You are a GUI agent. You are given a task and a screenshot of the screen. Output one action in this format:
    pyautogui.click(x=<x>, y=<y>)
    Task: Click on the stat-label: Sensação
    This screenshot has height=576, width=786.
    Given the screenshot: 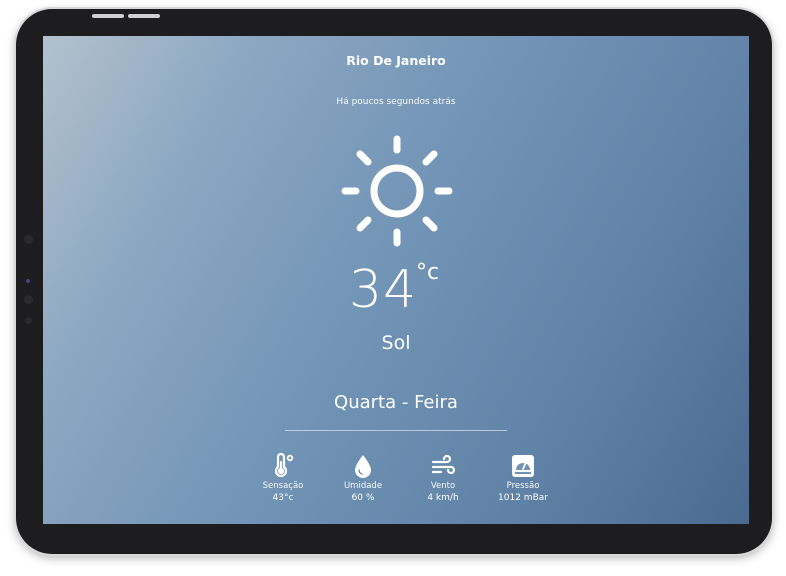 What is the action you would take?
    pyautogui.click(x=283, y=486)
    